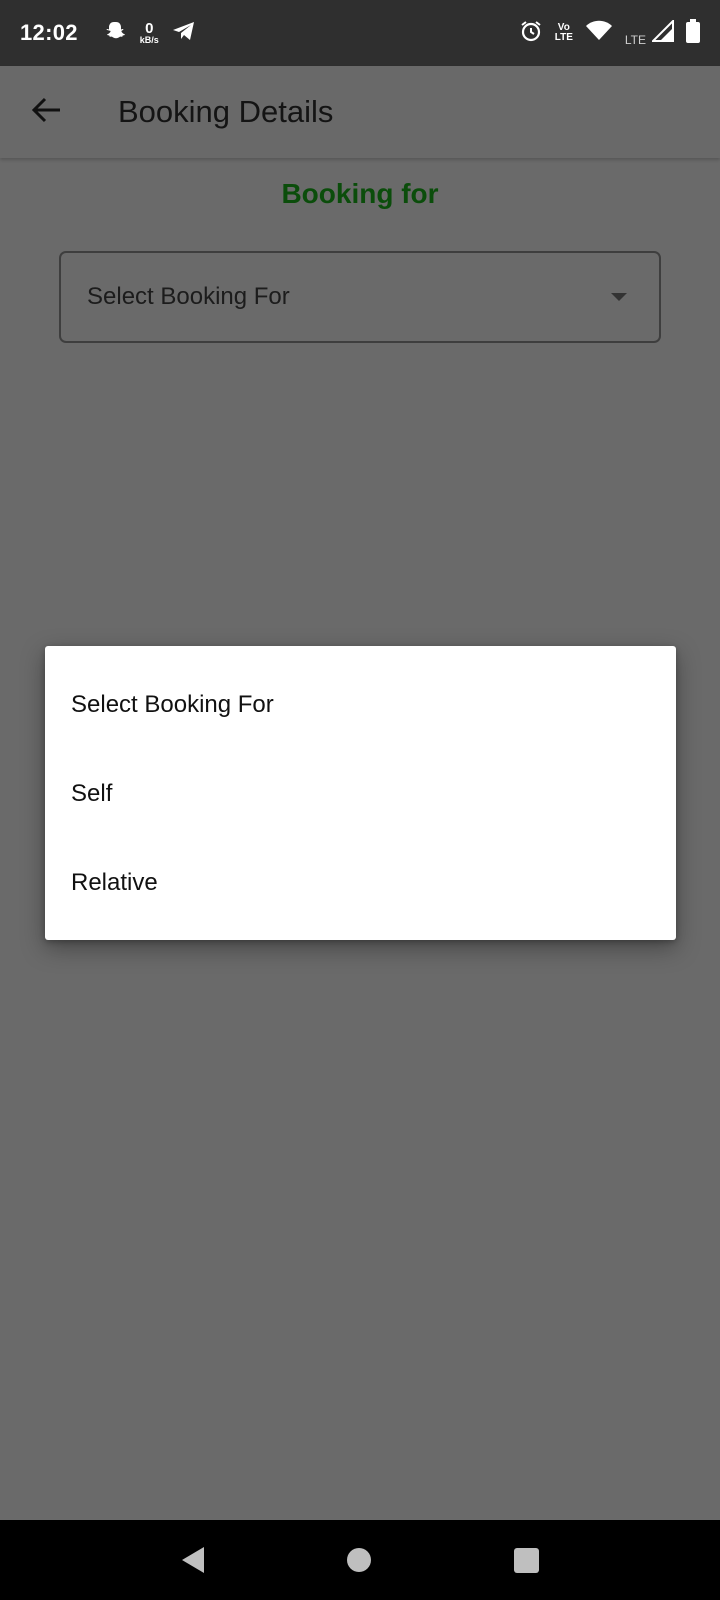  What do you see at coordinates (49, 32) in the screenshot?
I see `status-time: 12:02` at bounding box center [49, 32].